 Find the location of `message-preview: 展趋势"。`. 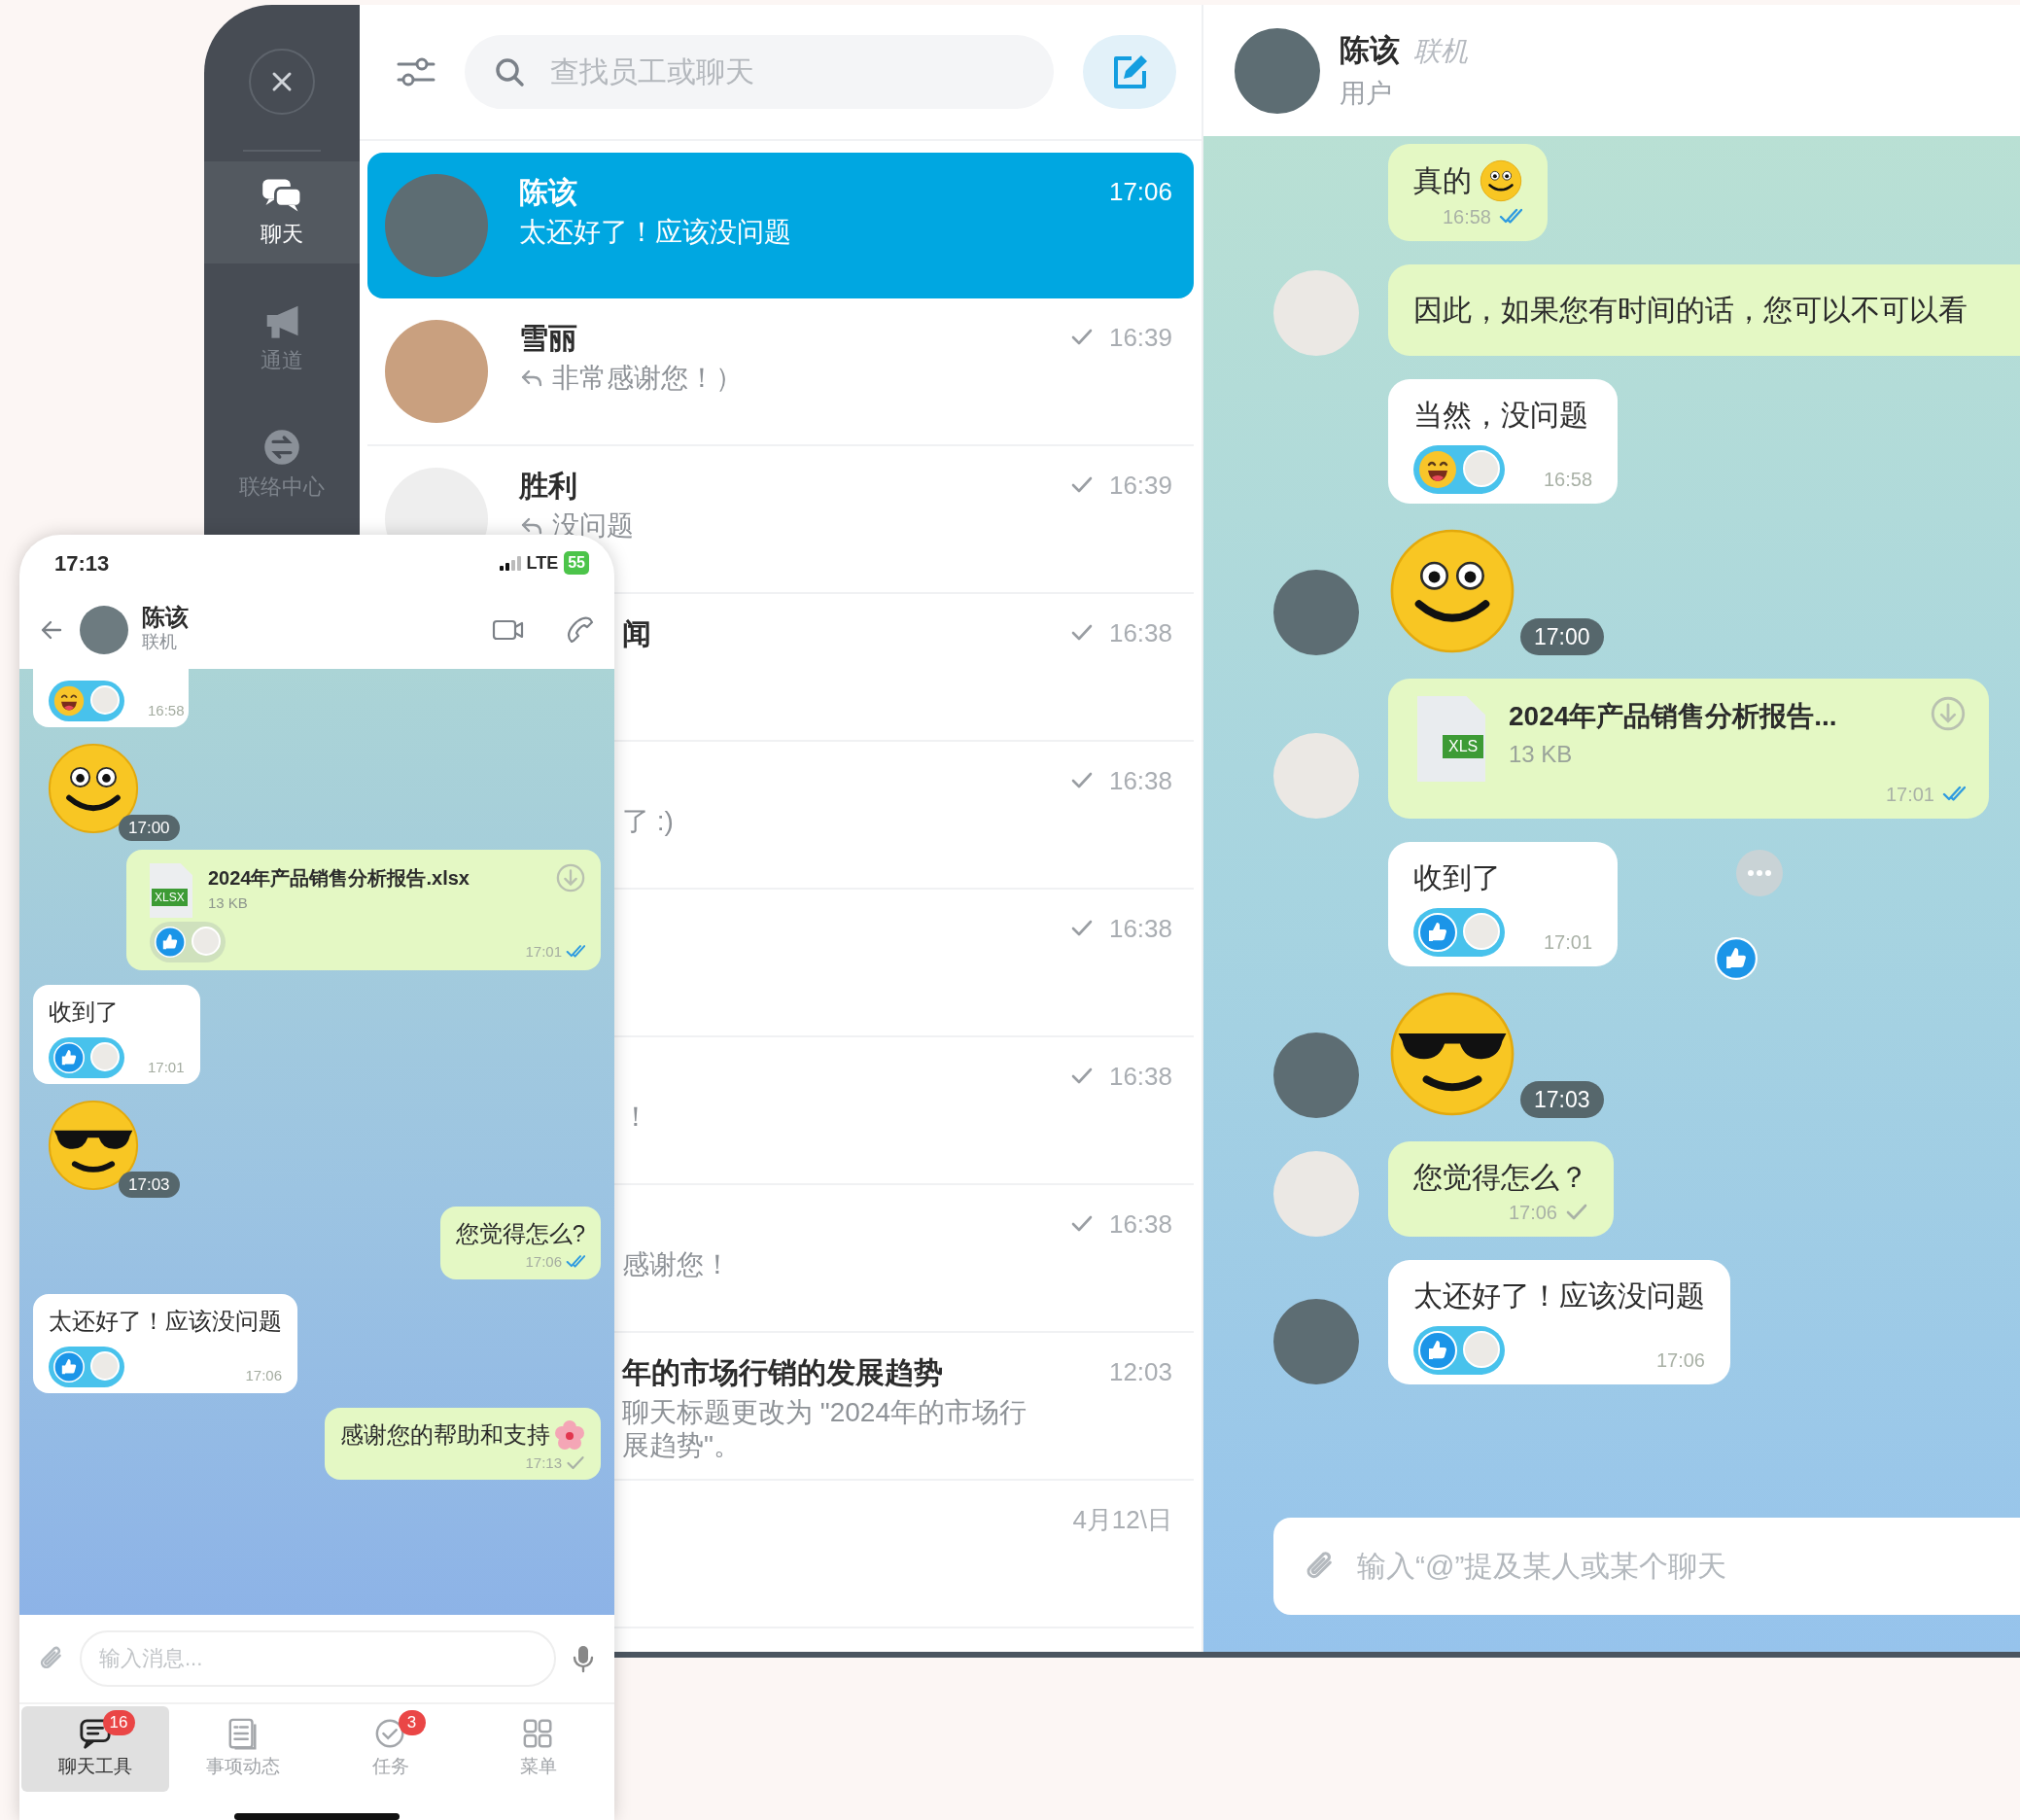

message-preview: 展趋势"。 is located at coordinates (681, 1446).